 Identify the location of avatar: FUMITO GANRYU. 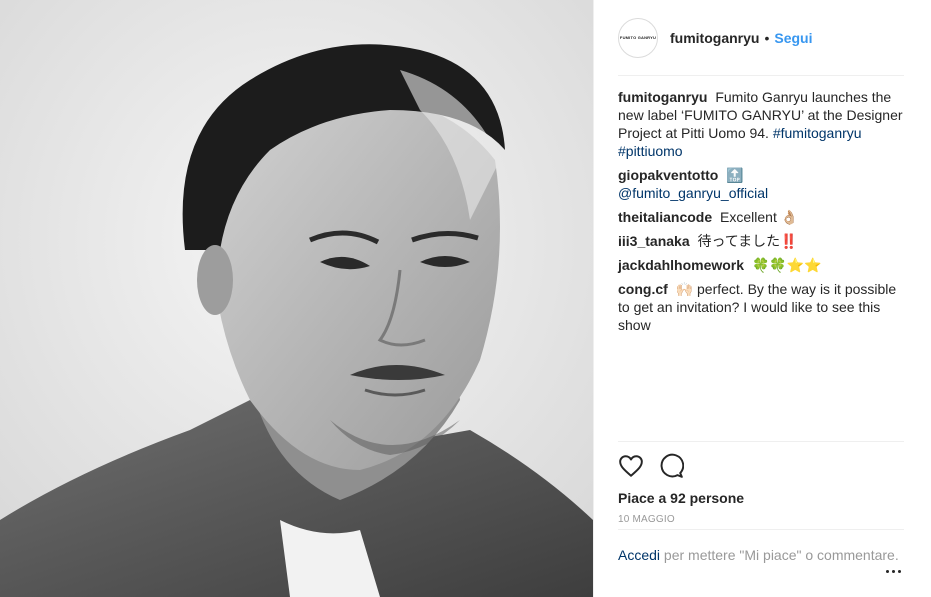
(638, 37).